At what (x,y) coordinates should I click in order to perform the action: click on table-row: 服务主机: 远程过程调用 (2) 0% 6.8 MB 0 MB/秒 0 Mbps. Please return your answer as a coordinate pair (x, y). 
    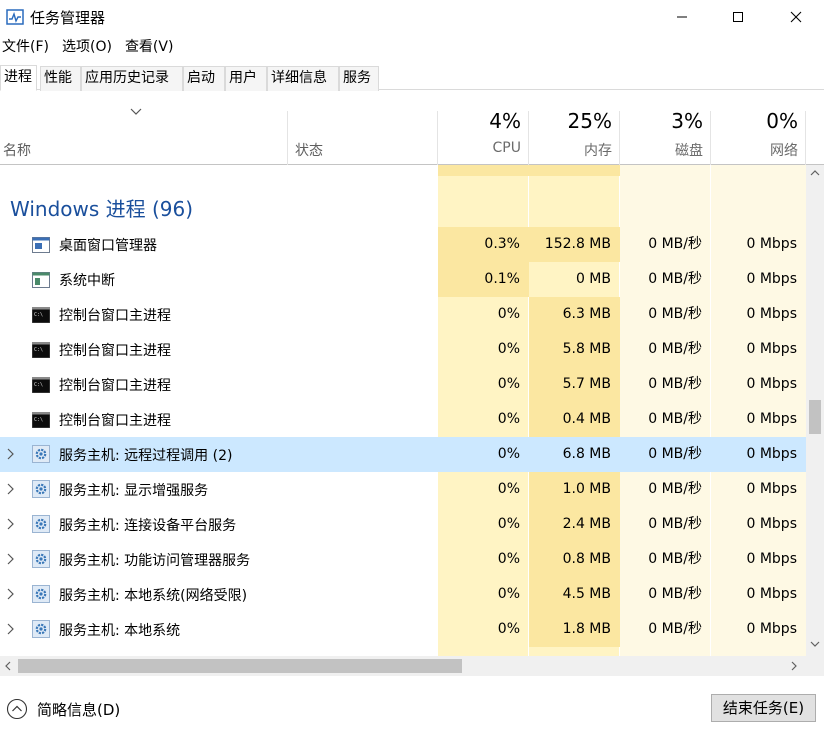
    Looking at the image, I should click on (403, 454).